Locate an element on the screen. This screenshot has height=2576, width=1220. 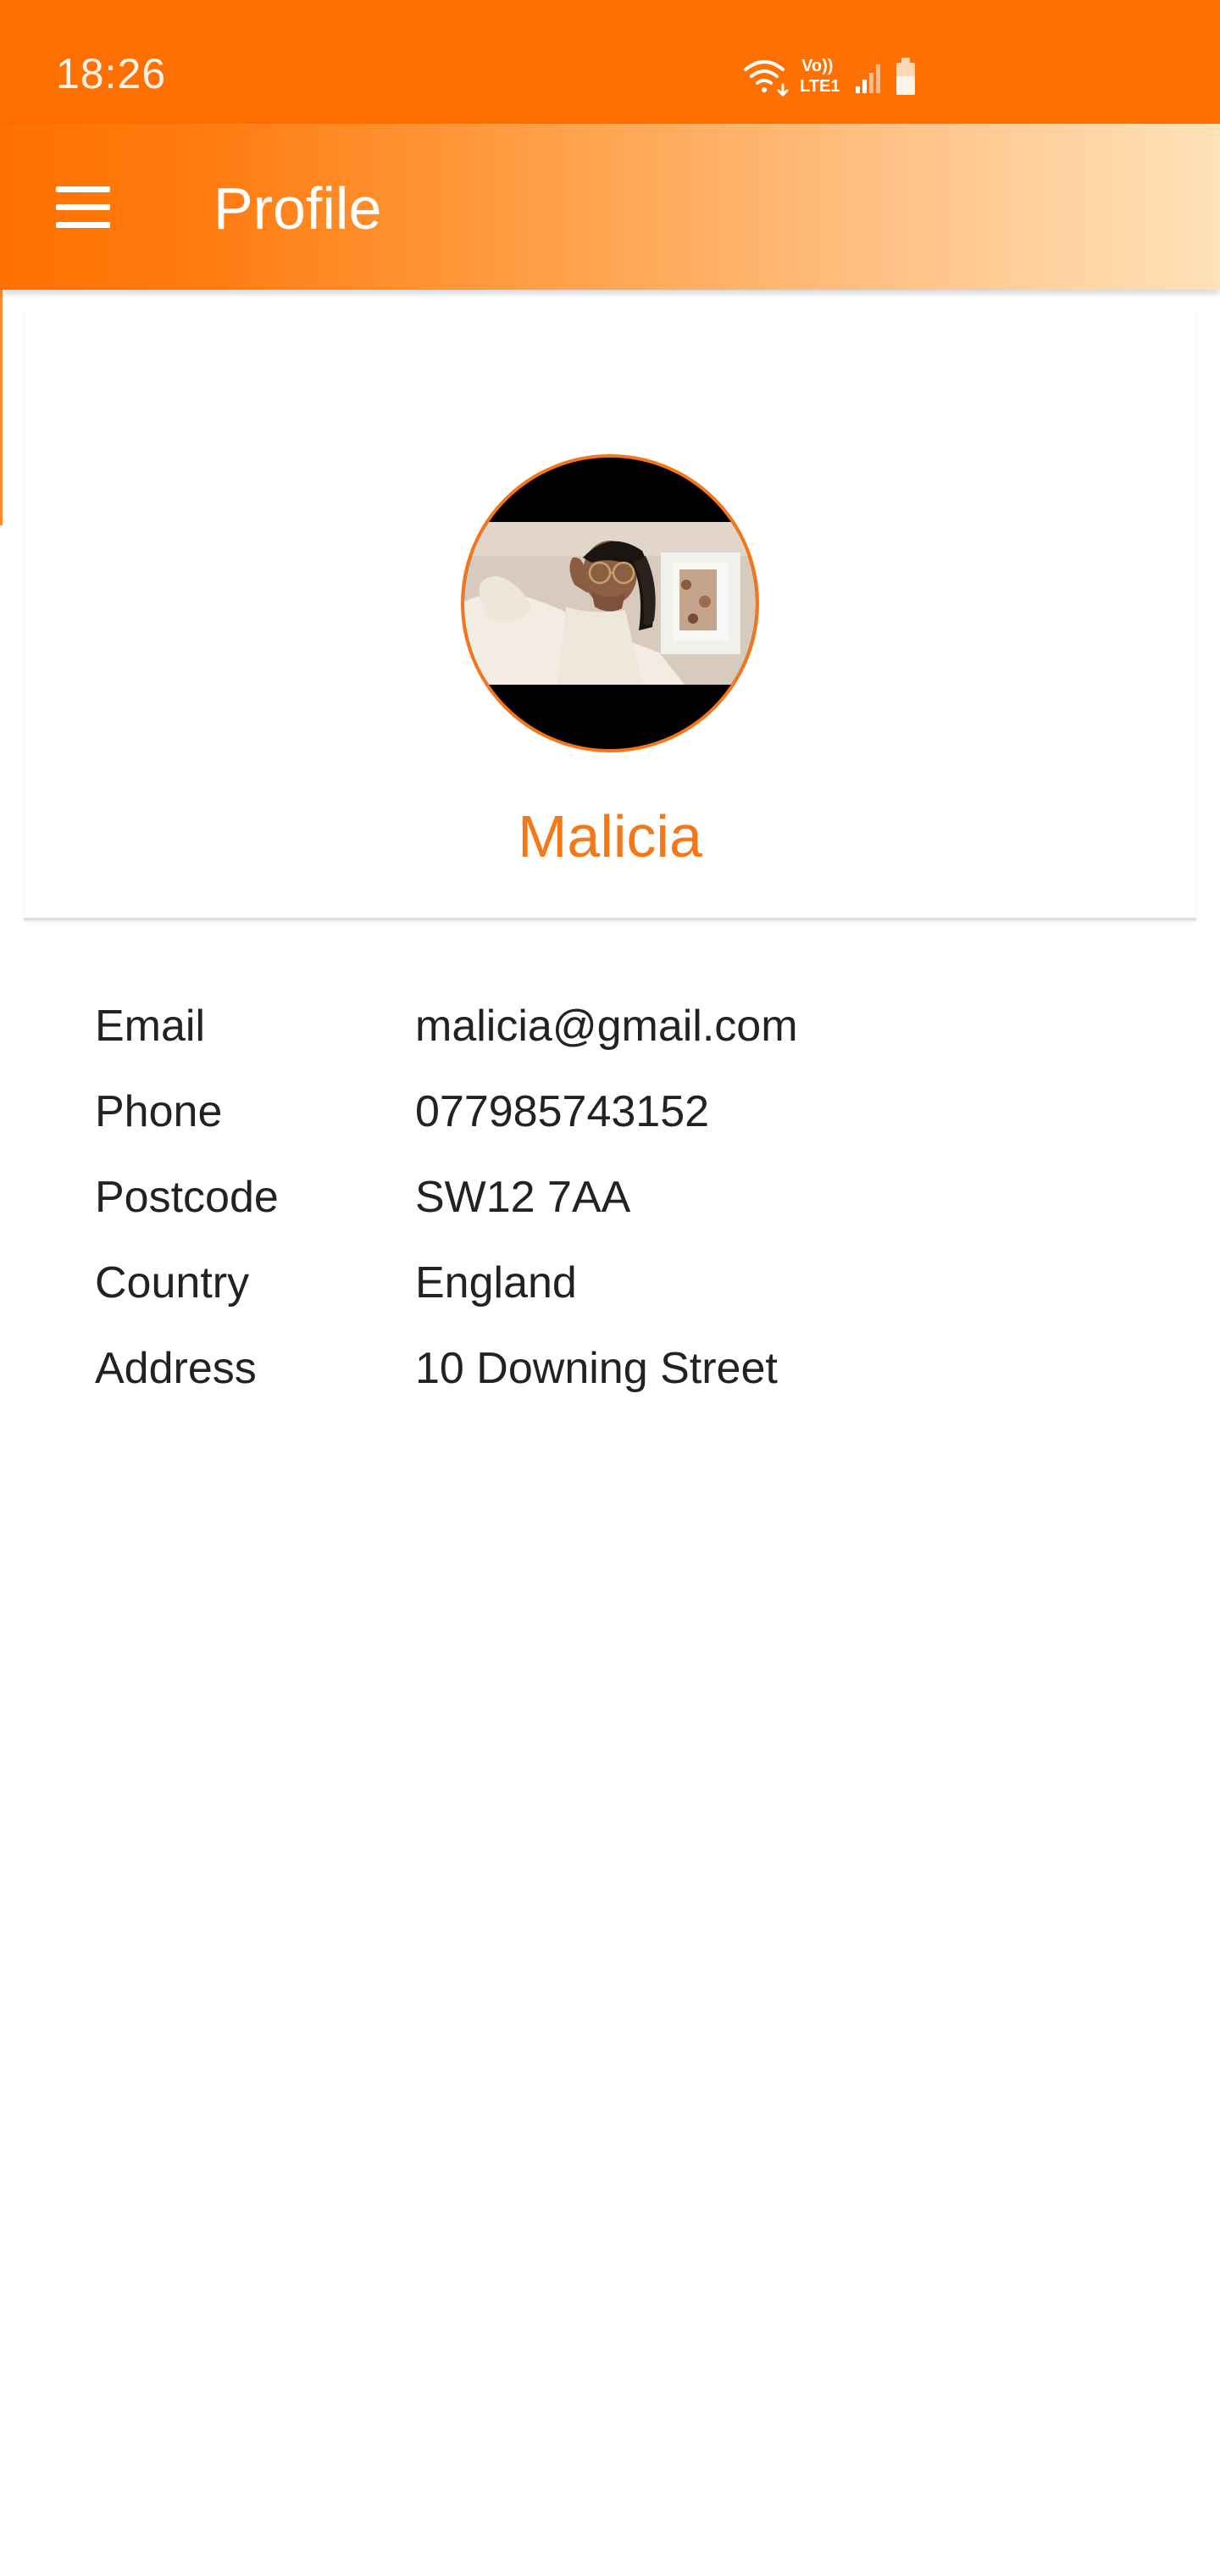
signal-icon is located at coordinates (868, 78).